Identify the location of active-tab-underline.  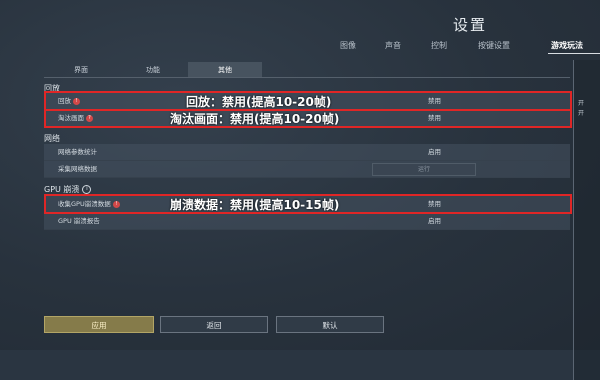
(574, 53).